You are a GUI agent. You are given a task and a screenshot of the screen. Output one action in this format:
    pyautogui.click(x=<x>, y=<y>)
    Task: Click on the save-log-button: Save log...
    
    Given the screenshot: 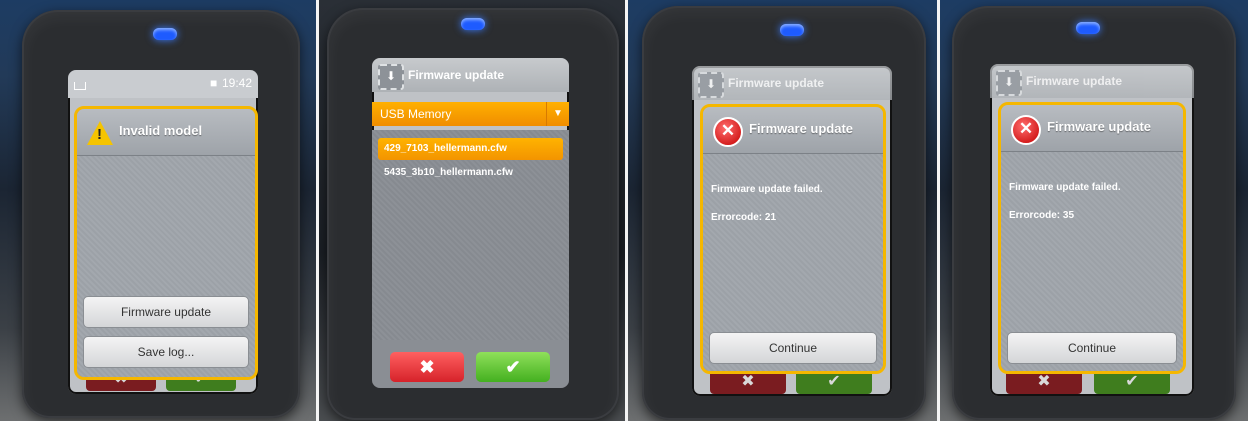 What is the action you would take?
    pyautogui.click(x=166, y=352)
    